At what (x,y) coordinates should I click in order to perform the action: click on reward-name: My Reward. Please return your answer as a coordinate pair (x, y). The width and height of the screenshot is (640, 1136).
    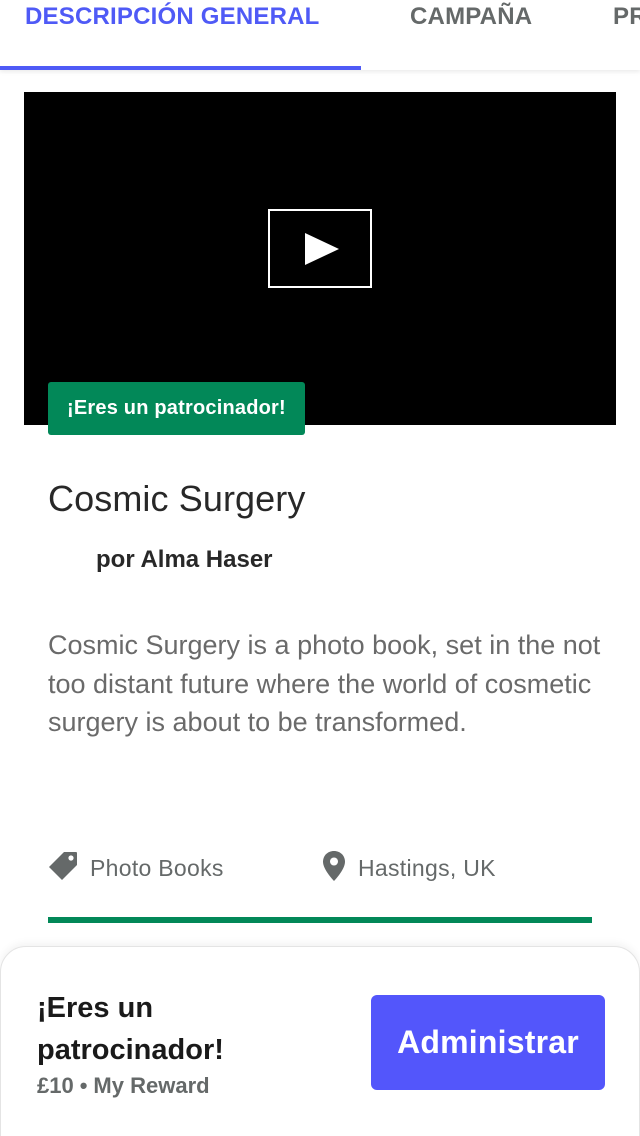
    Looking at the image, I should click on (151, 1085).